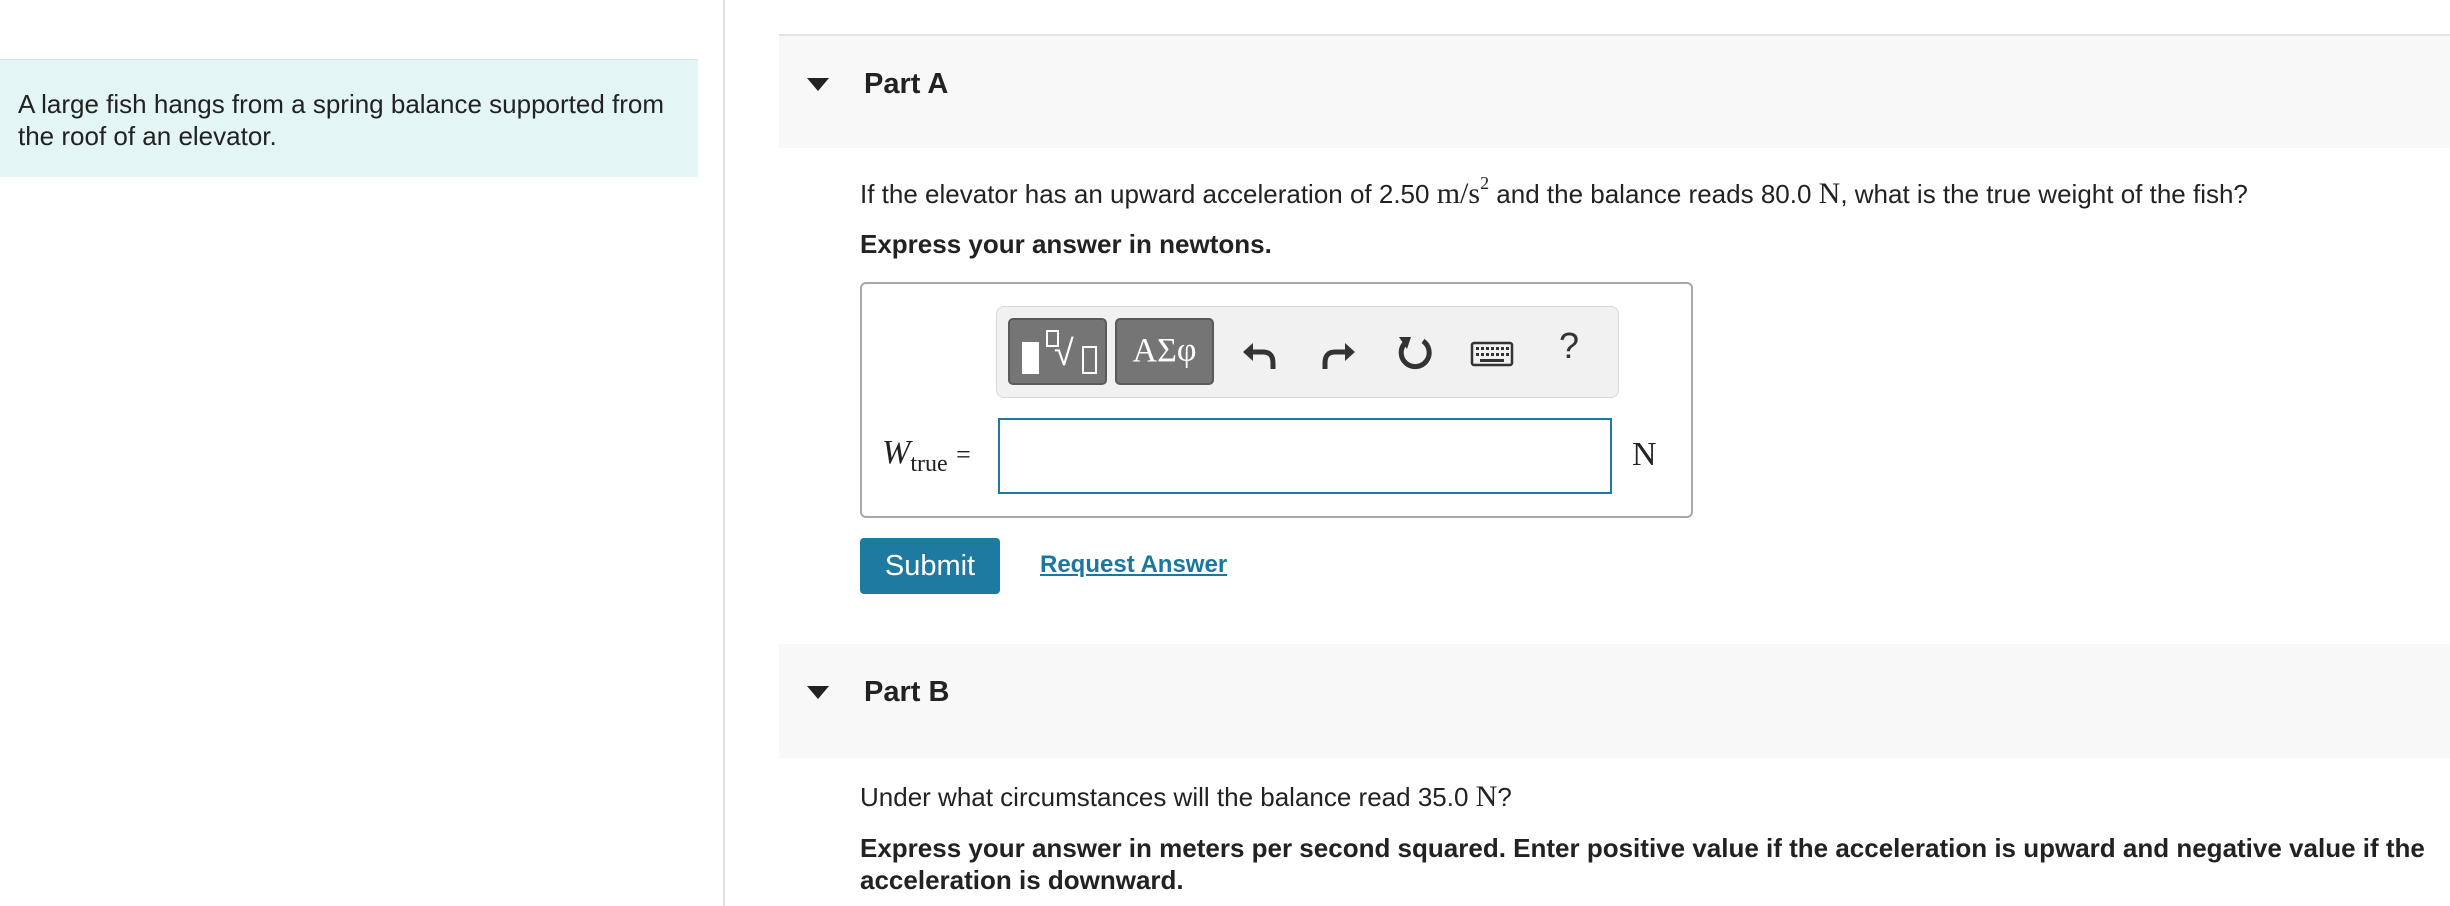 Image resolution: width=2450 pixels, height=906 pixels. Describe the element at coordinates (930, 566) in the screenshot. I see `submit-button: Submit` at that location.